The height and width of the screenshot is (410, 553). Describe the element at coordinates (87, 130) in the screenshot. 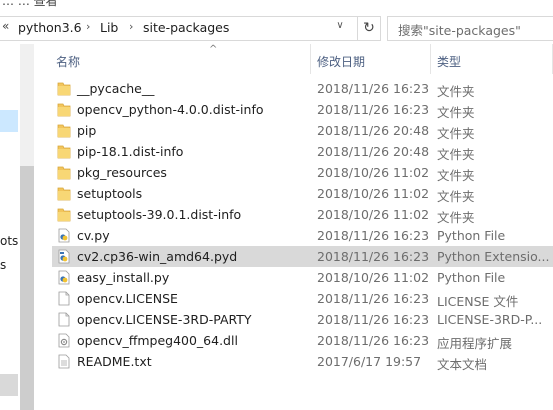

I see `file-name: pip` at that location.